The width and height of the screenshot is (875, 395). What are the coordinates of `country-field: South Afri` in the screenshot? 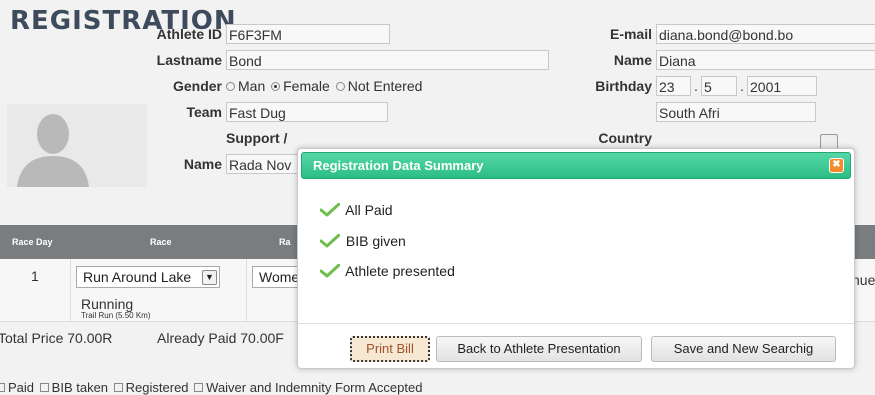 It's located at (736, 112).